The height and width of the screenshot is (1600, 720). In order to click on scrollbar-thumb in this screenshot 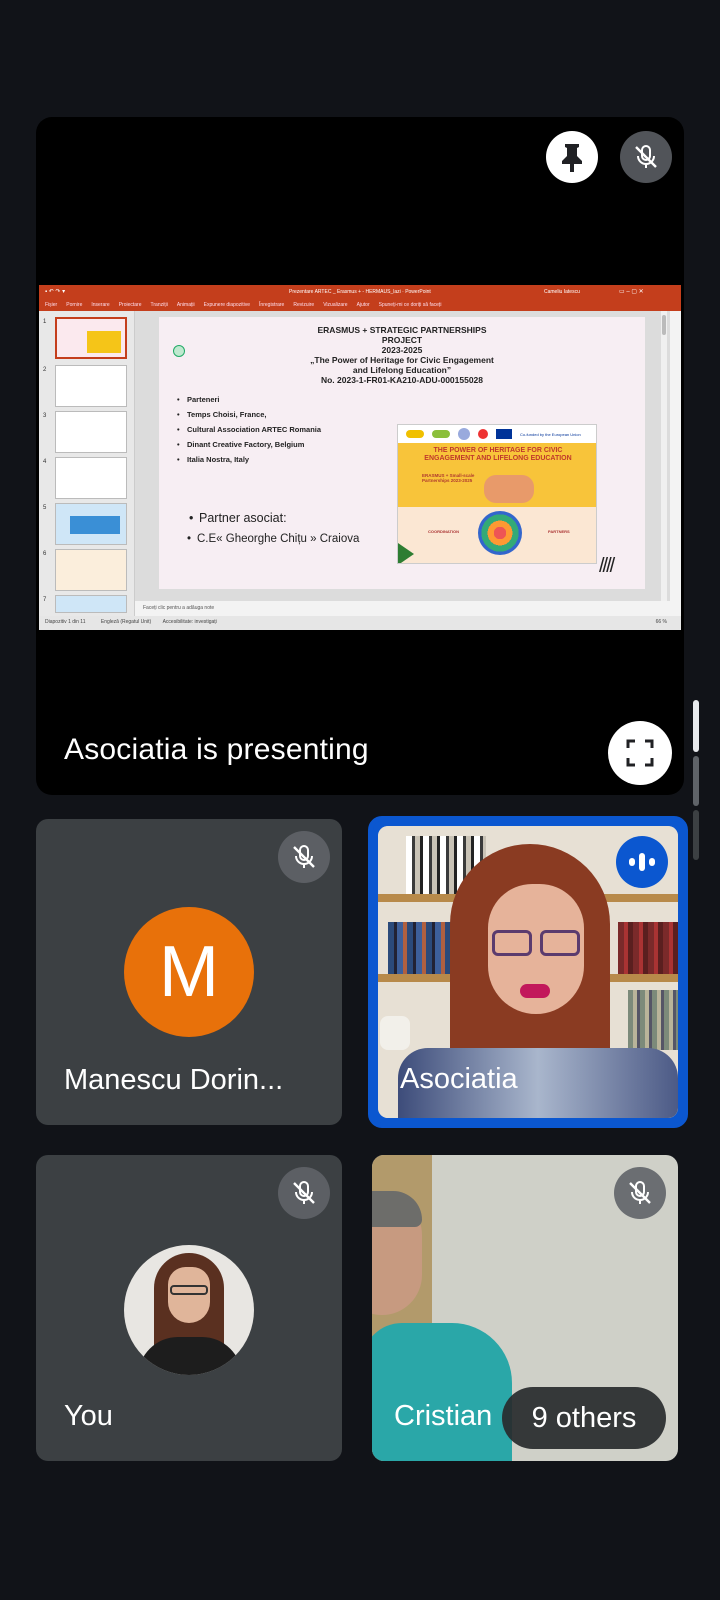, I will do `click(696, 726)`.